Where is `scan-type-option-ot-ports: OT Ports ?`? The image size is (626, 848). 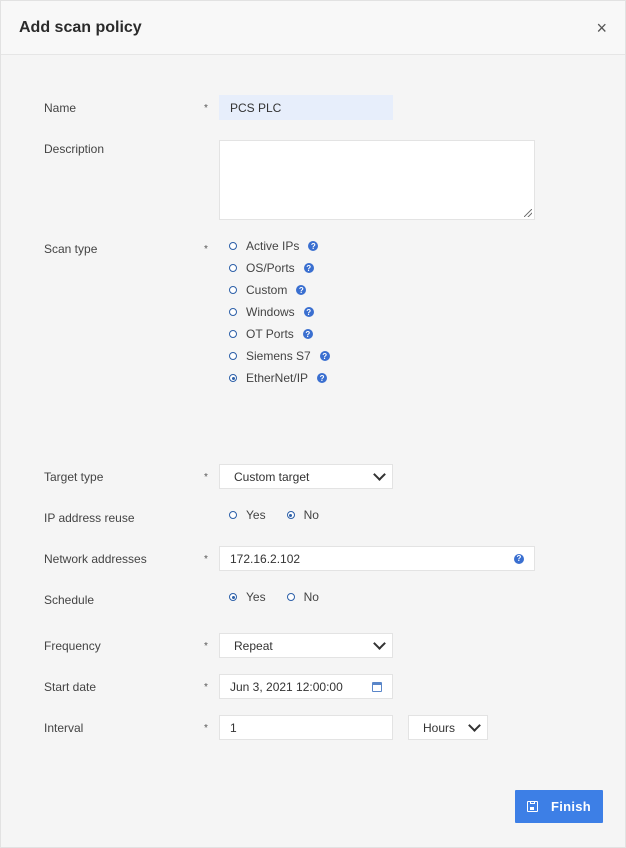
scan-type-option-ot-ports: OT Ports ? is located at coordinates (271, 334).